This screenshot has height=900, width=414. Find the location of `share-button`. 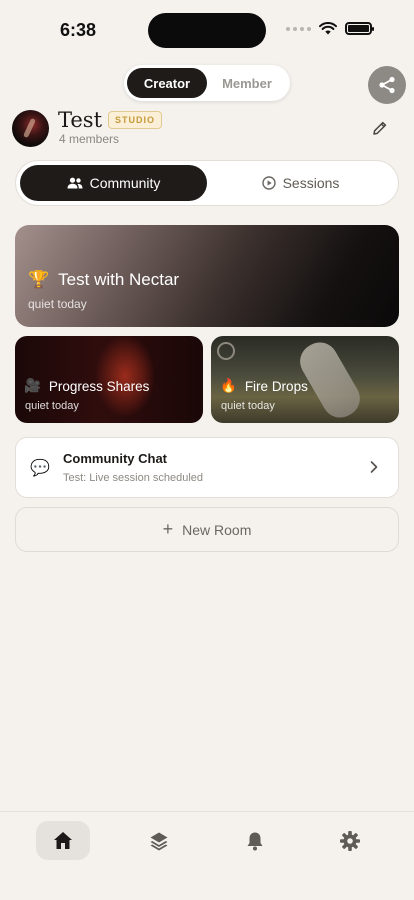

share-button is located at coordinates (387, 85).